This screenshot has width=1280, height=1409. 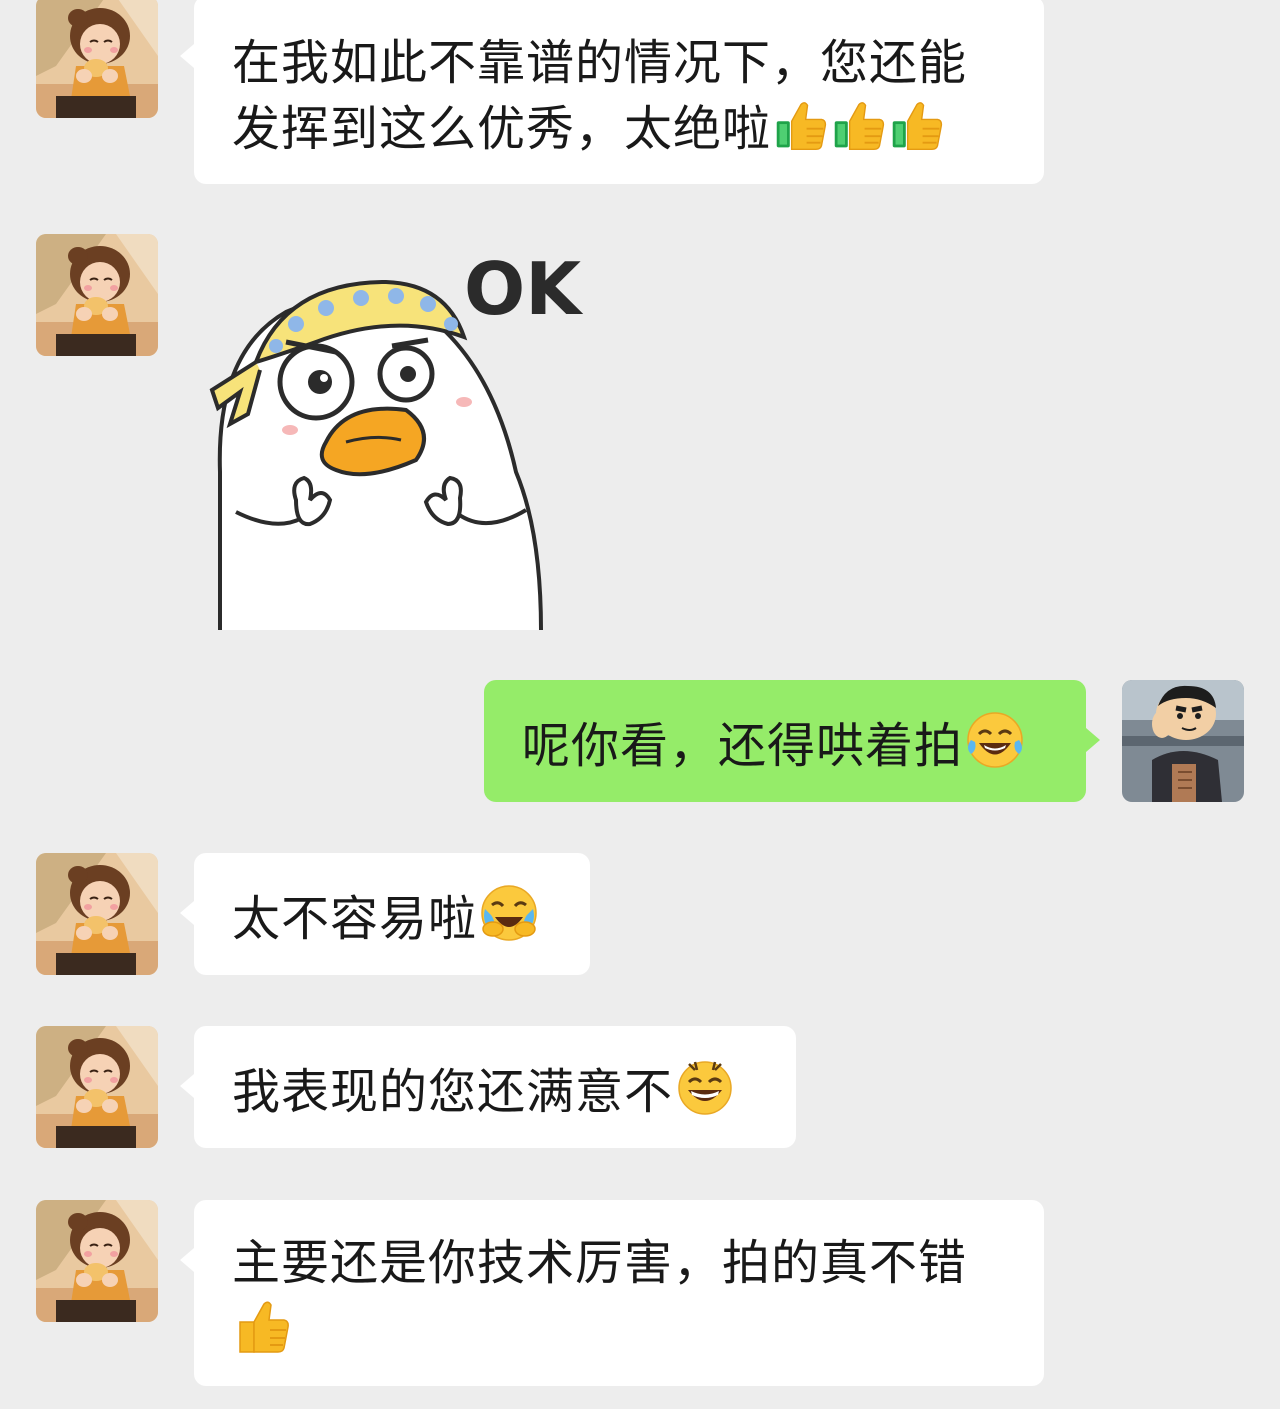 What do you see at coordinates (995, 740) in the screenshot?
I see `laughing-tears-icon` at bounding box center [995, 740].